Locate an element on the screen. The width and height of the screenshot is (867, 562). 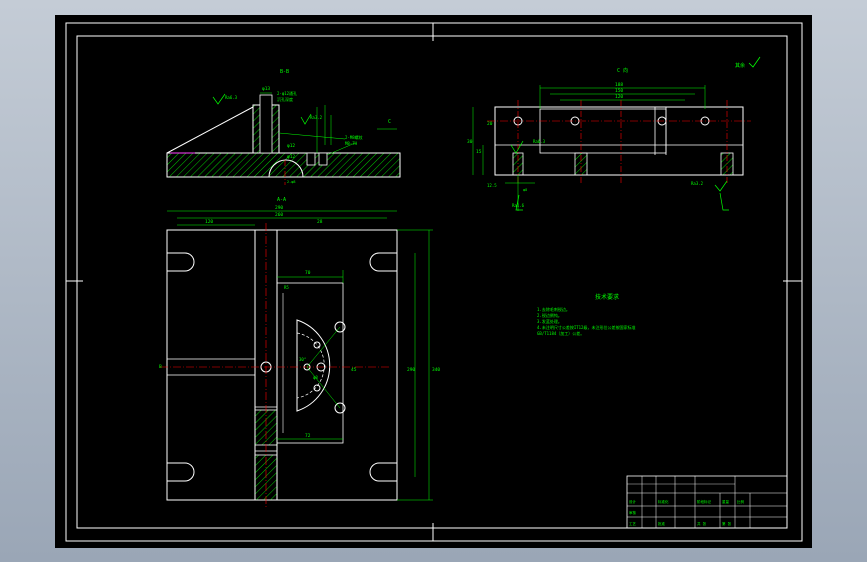
side-dim-h3: 30 is located at coordinates (470, 142).